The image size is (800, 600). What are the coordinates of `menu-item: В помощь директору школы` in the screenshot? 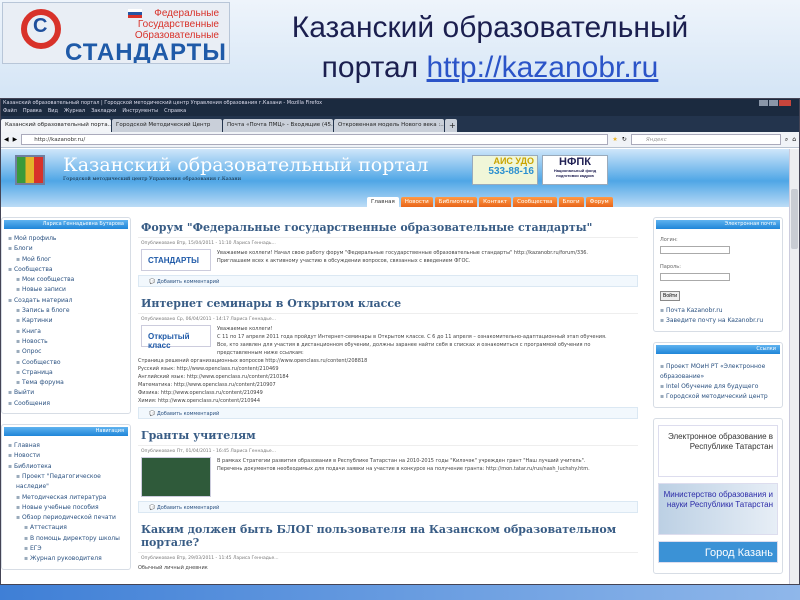 It's located at (69, 539).